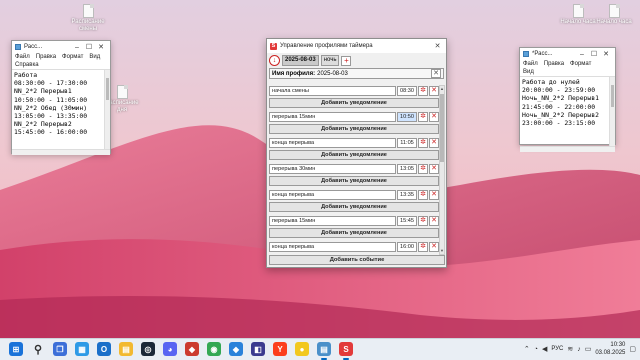 This screenshot has height=360, width=640. I want to click on event-time-field: 13:35, so click(407, 195).